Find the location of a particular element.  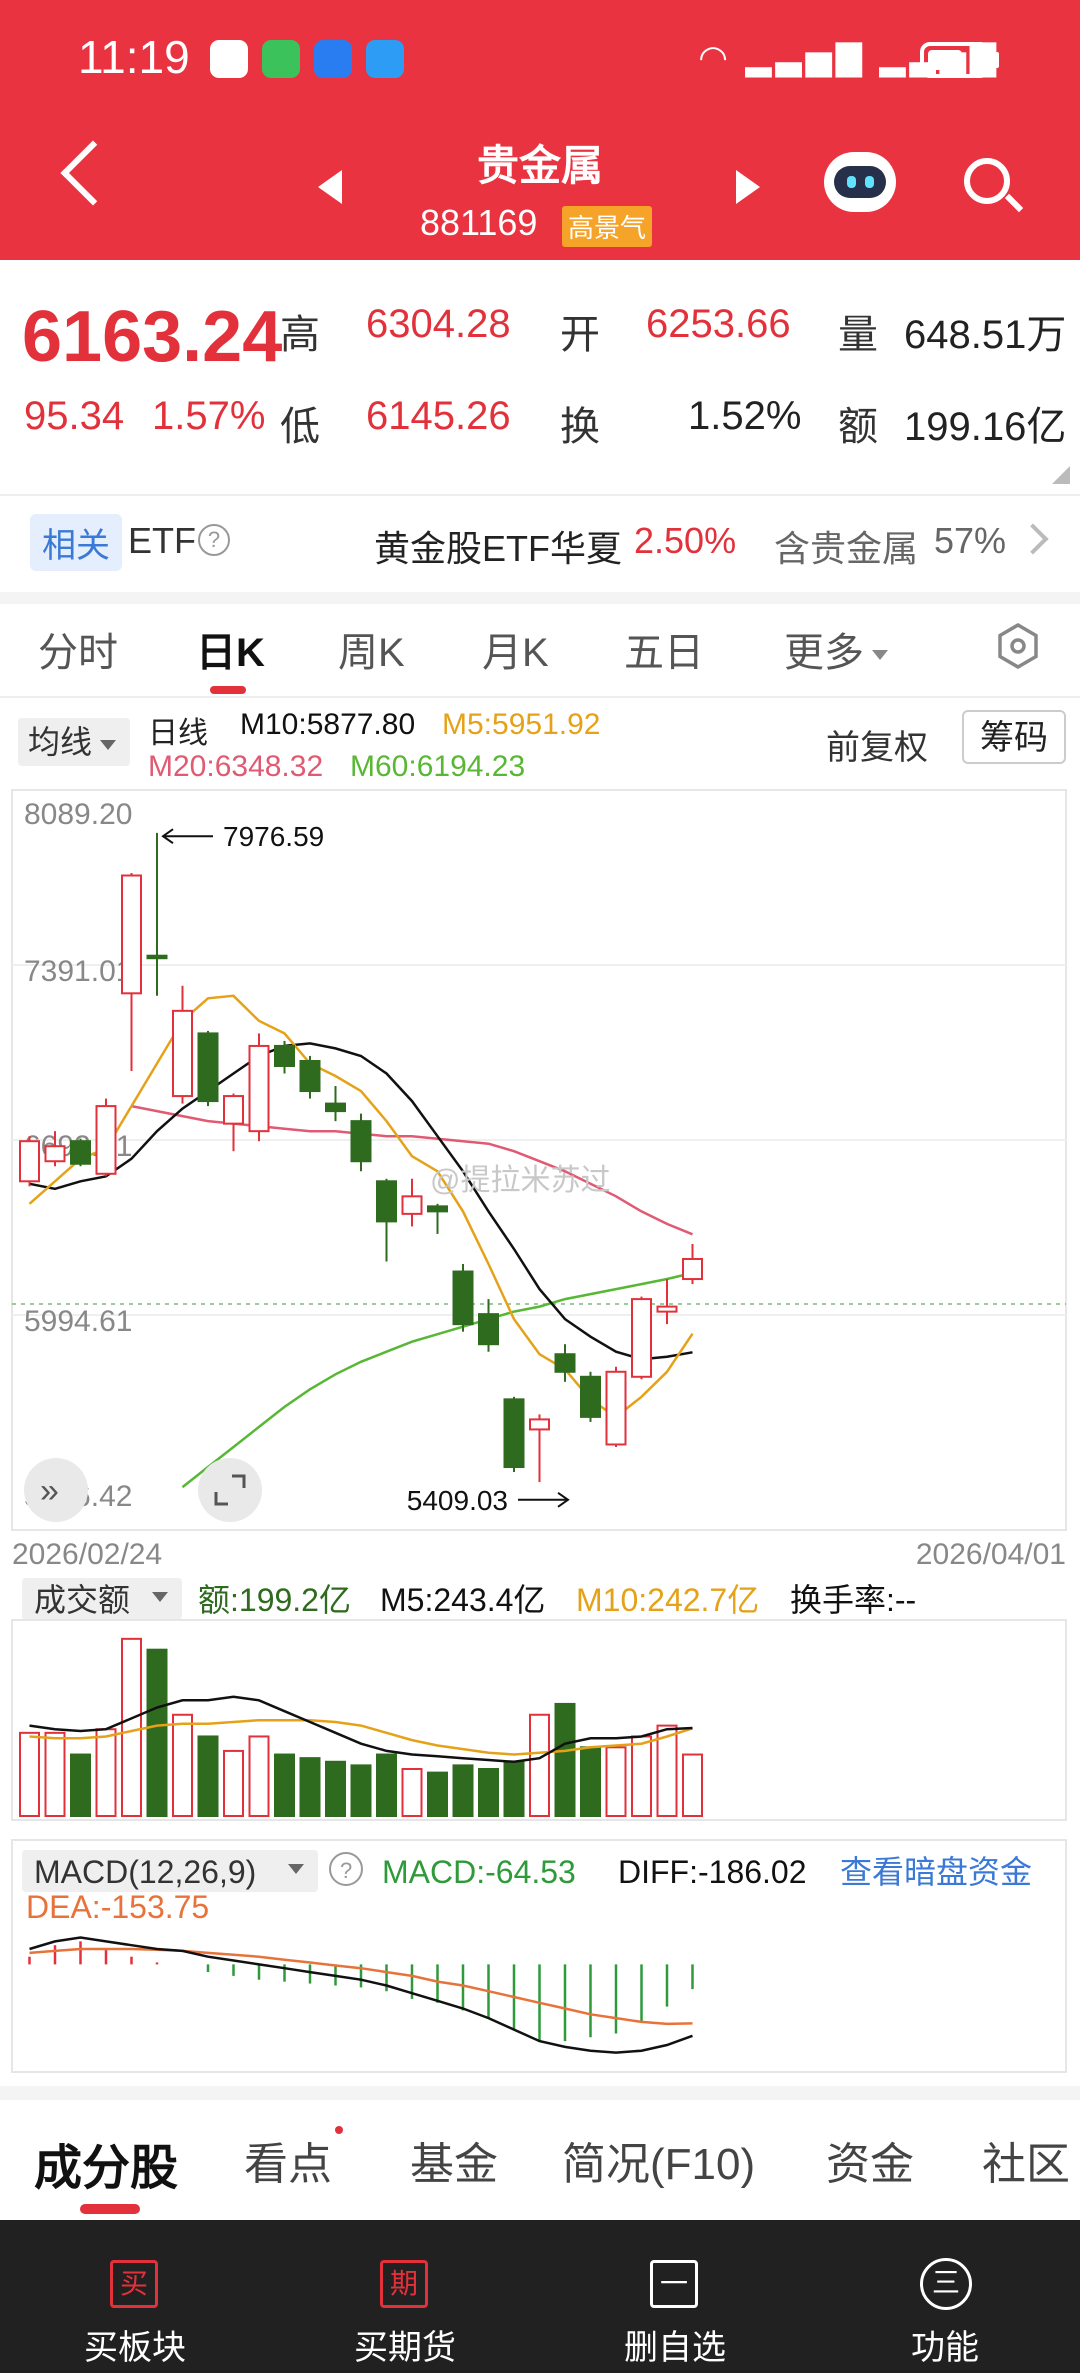

macd-title: MACD(12,26,9) is located at coordinates (145, 1872).